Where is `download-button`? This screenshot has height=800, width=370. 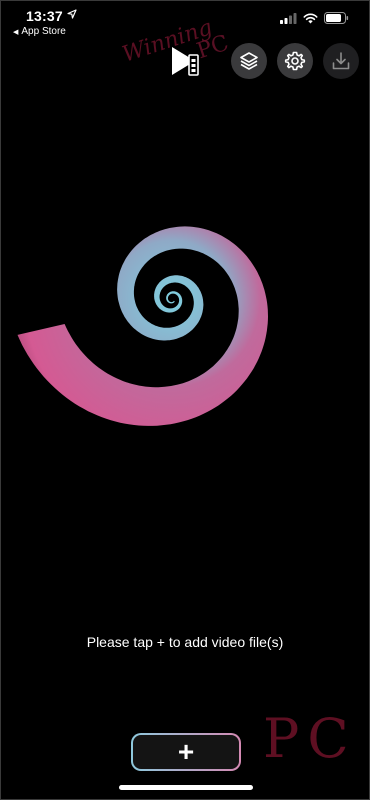 download-button is located at coordinates (341, 61).